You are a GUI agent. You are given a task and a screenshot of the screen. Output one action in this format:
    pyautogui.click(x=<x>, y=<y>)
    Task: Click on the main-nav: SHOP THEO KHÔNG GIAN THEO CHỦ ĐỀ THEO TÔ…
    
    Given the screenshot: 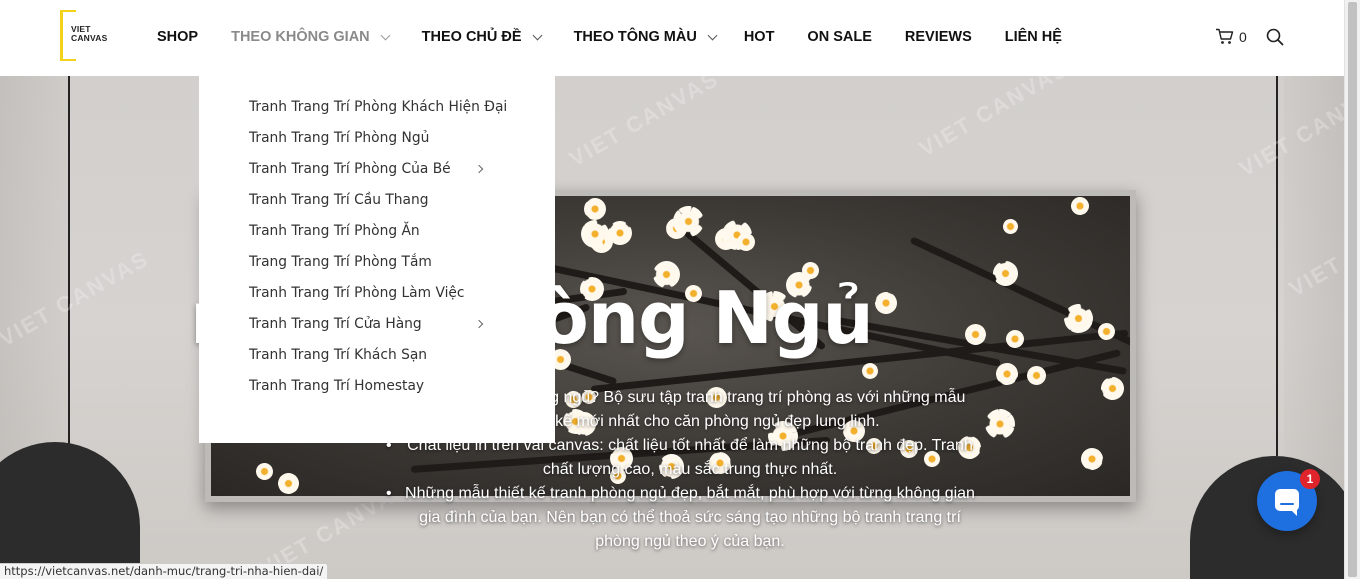 What is the action you would take?
    pyautogui.click(x=626, y=37)
    